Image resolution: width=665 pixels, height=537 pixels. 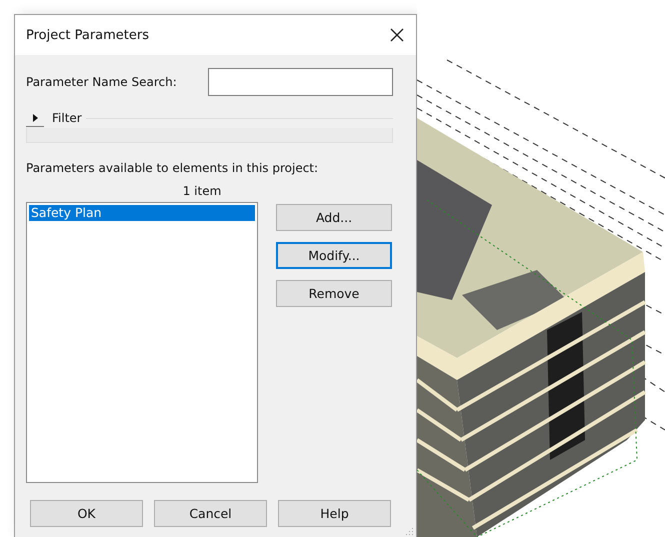 What do you see at coordinates (142, 213) in the screenshot?
I see `list-item: Safety Plan` at bounding box center [142, 213].